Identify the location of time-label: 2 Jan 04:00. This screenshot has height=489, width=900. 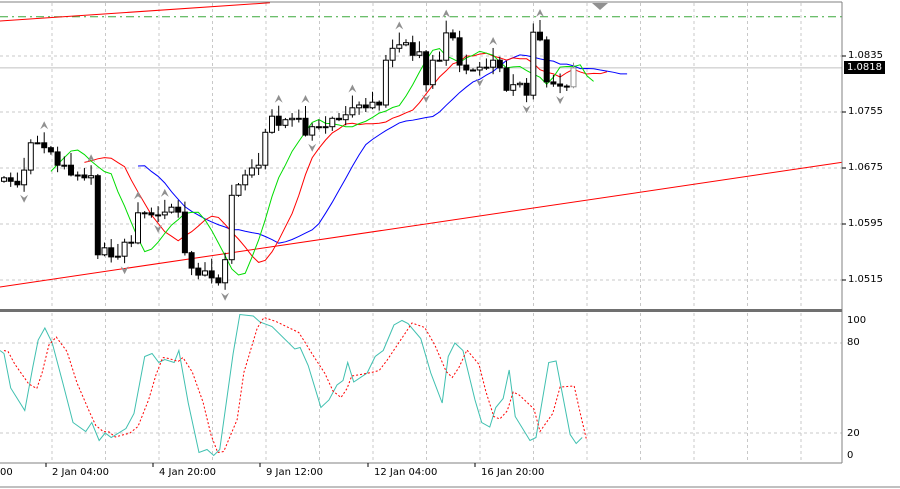
(80, 472).